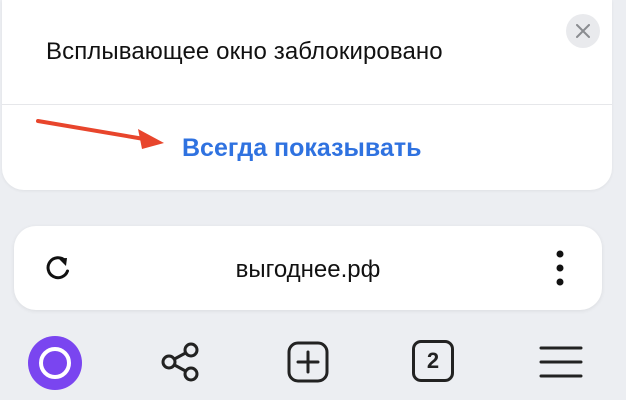  I want to click on close-button, so click(583, 31).